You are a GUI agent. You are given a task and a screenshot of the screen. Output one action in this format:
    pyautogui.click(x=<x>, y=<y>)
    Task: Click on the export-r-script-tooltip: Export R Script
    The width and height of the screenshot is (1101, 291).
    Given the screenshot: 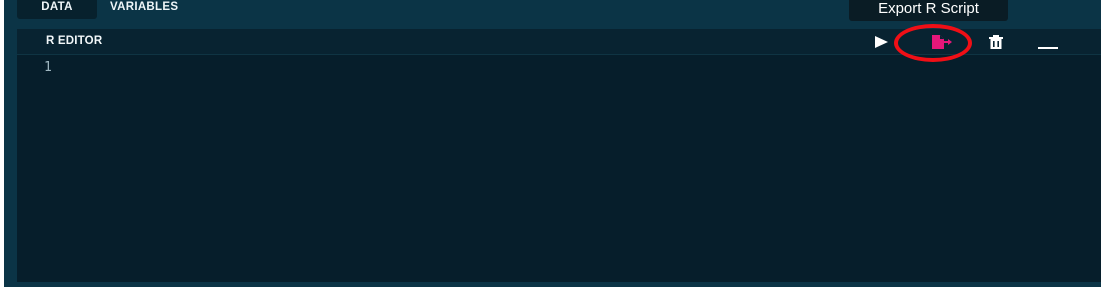 What is the action you would take?
    pyautogui.click(x=928, y=10)
    